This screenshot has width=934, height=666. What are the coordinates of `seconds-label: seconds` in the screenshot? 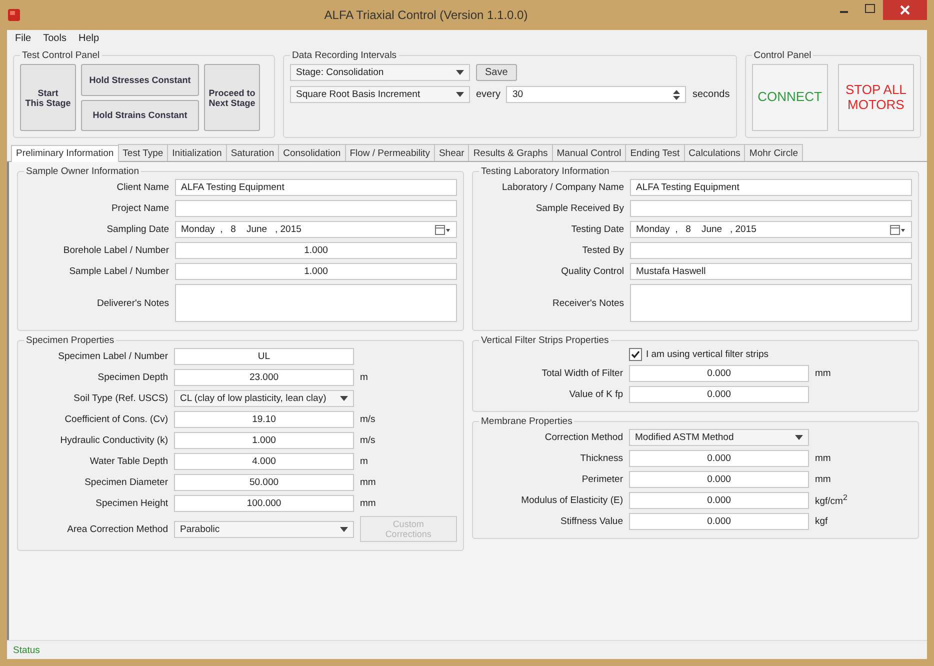 It's located at (711, 94).